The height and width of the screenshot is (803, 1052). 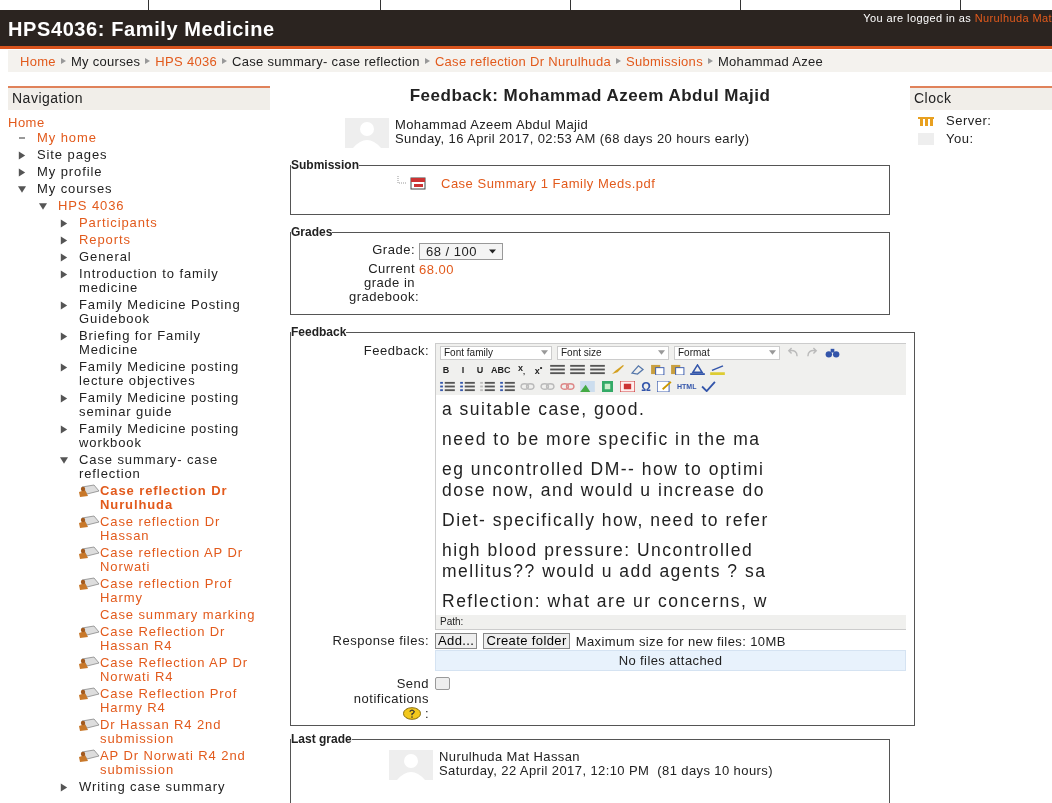 I want to click on grade-select: 68 / 100, so click(x=461, y=251).